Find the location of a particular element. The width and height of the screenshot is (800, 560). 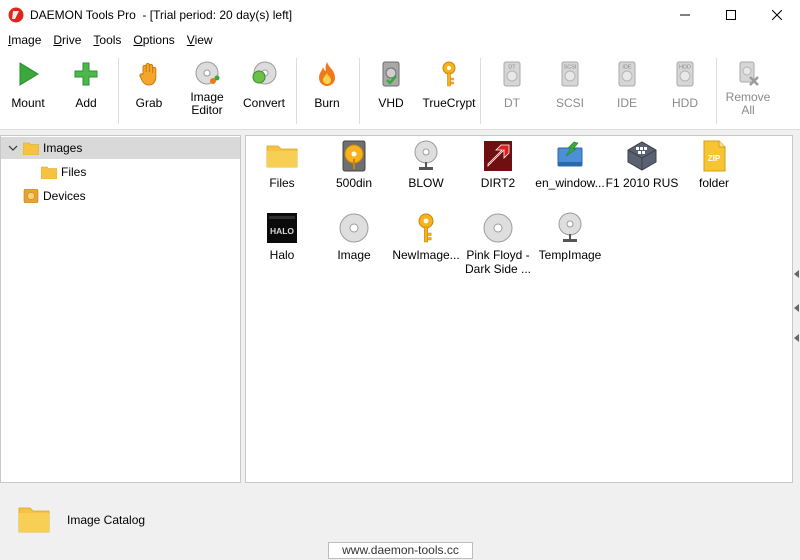

hdd-badge-text: HDD is located at coordinates (685, 68).